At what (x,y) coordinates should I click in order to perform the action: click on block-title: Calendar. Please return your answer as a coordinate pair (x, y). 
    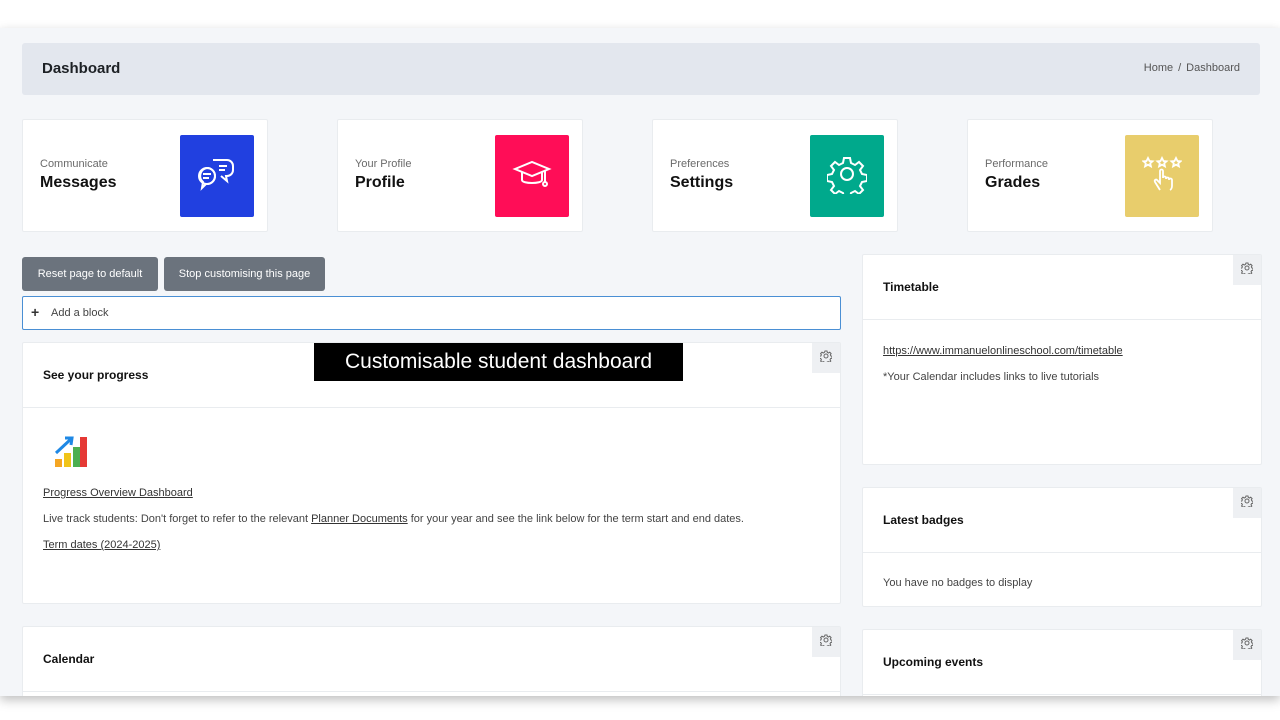
    Looking at the image, I should click on (69, 659).